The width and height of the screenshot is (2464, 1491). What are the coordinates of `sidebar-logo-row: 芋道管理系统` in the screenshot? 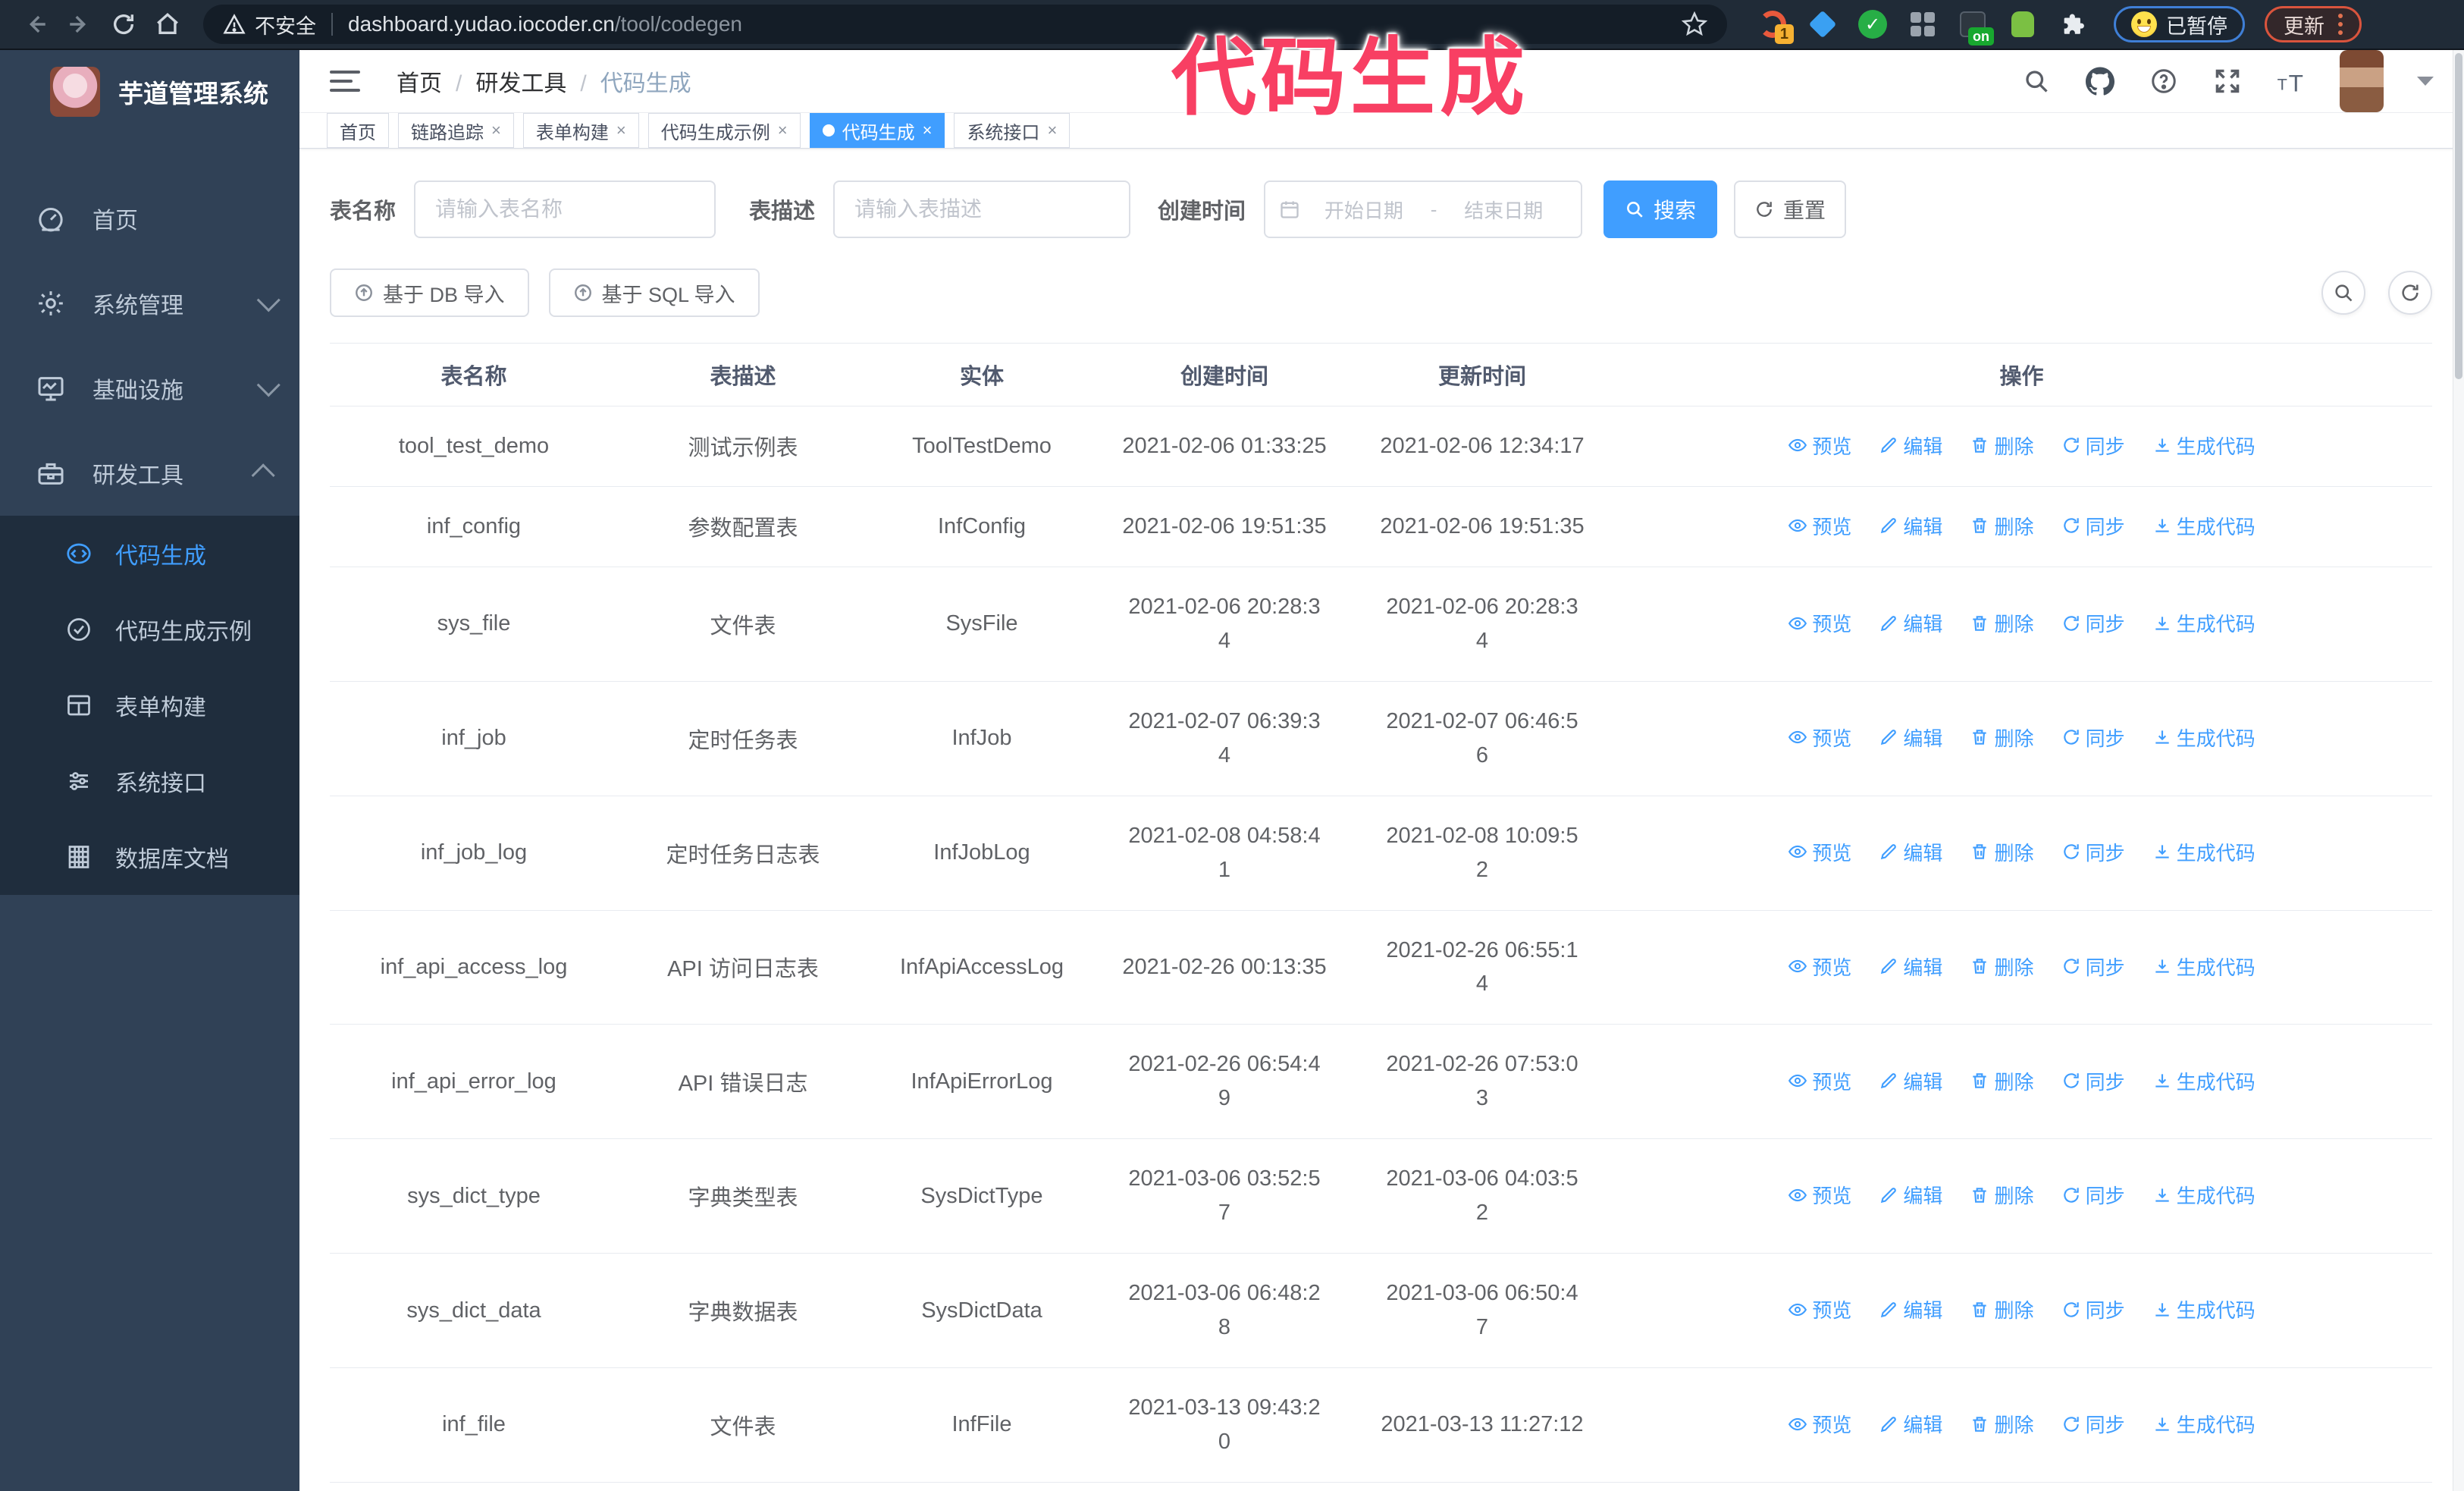 It's located at (150, 91).